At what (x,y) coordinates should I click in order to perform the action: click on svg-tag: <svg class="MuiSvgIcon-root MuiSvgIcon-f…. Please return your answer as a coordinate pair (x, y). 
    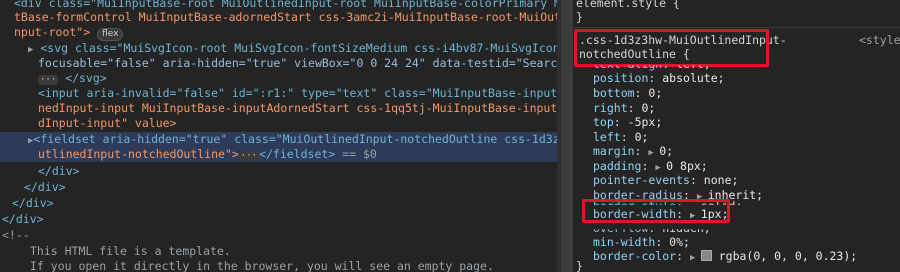
    Looking at the image, I should click on (300, 48).